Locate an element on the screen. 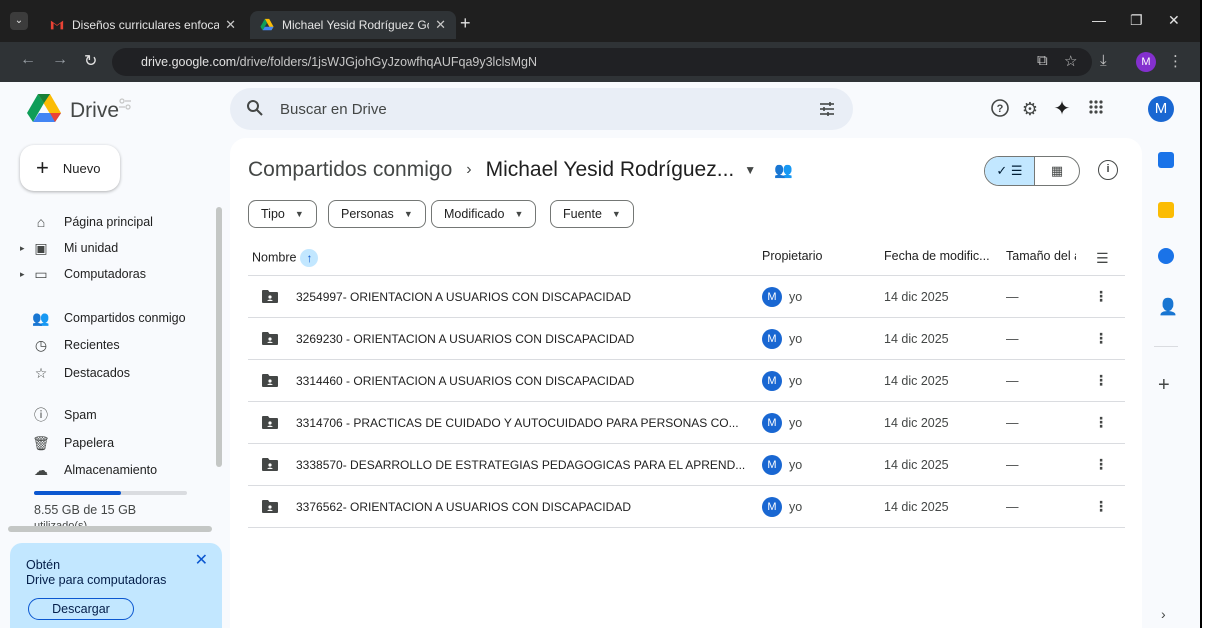  sidebar-item-storage: ☁ Almacenamiento is located at coordinates (88, 470).